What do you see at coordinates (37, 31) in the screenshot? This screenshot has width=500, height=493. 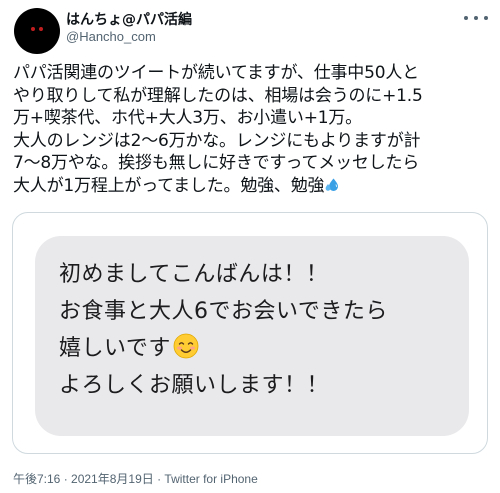 I see `avatar` at bounding box center [37, 31].